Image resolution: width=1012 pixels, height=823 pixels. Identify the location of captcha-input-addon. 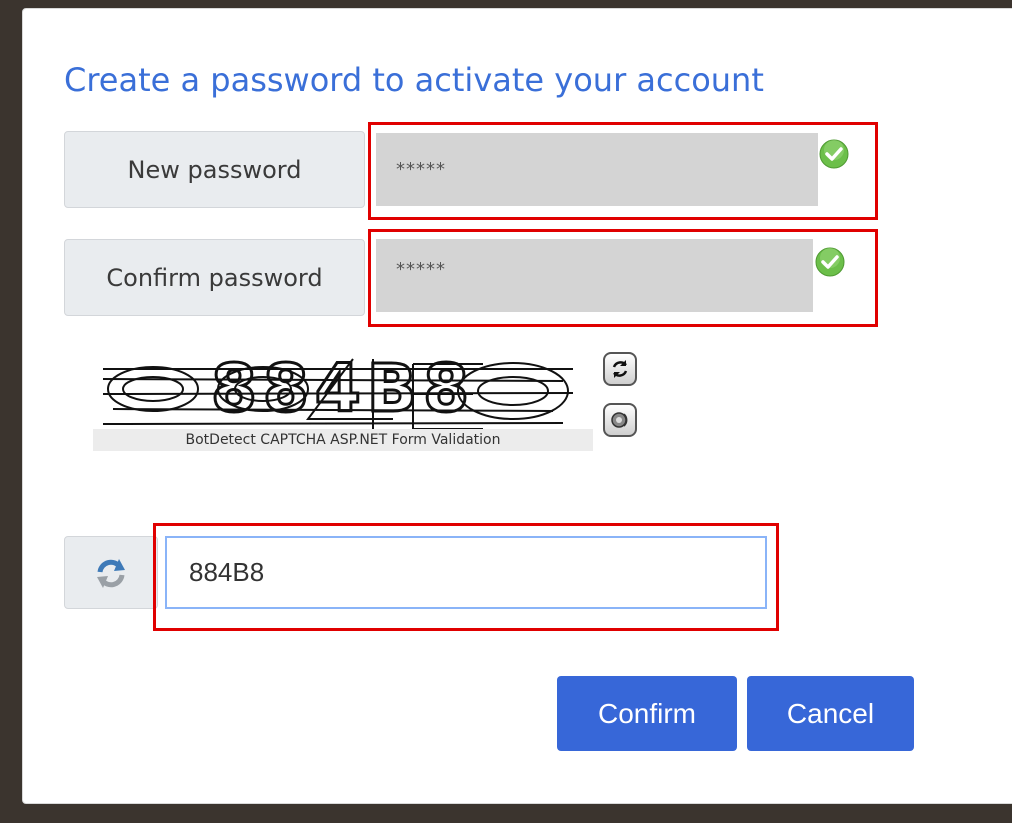
(111, 572).